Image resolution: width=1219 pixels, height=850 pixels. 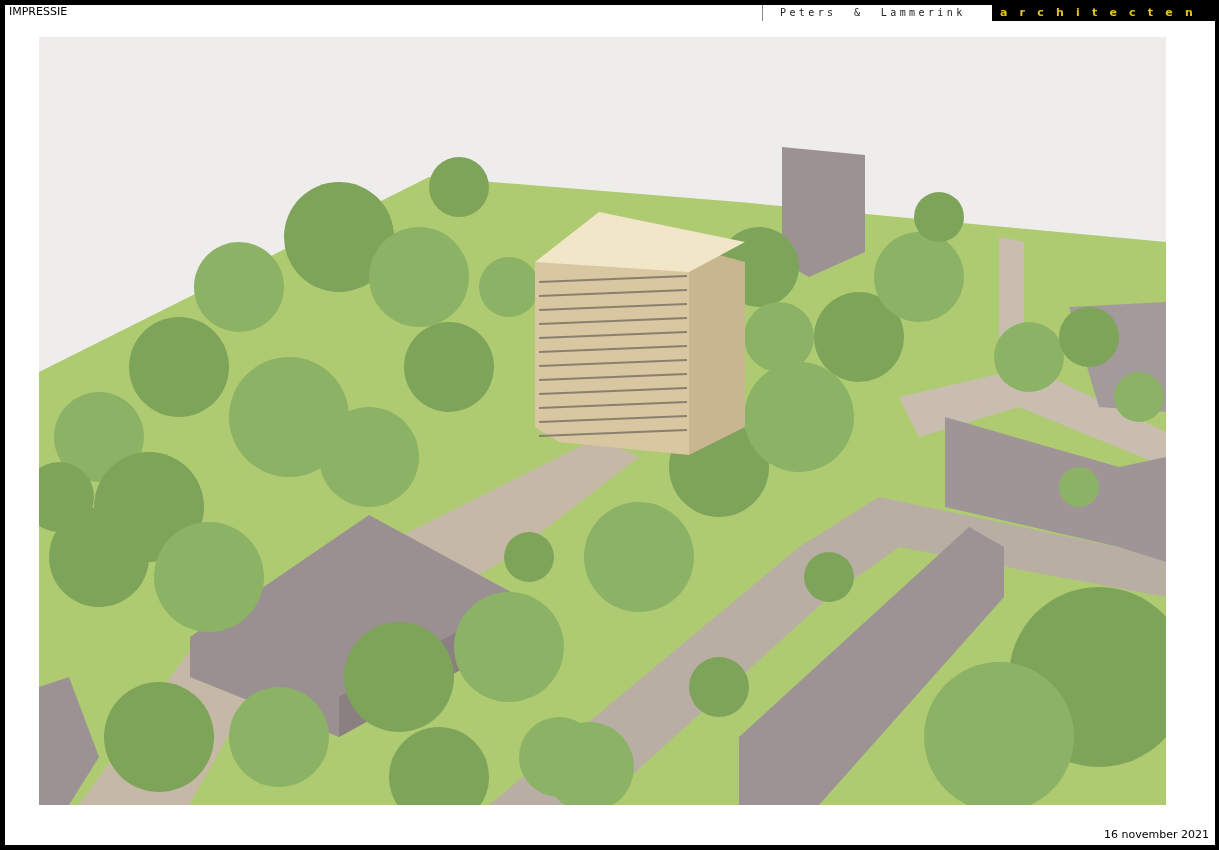 What do you see at coordinates (1156, 835) in the screenshot?
I see `document-date: 16 november 2021` at bounding box center [1156, 835].